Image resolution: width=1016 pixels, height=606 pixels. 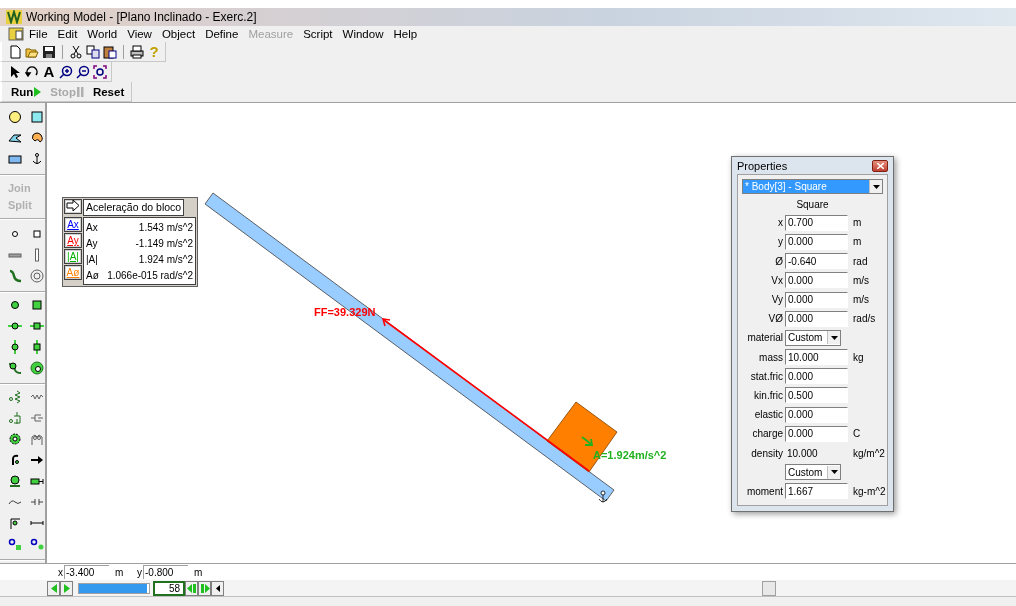 I want to click on unit-label: kg-m^2, so click(x=869, y=491).